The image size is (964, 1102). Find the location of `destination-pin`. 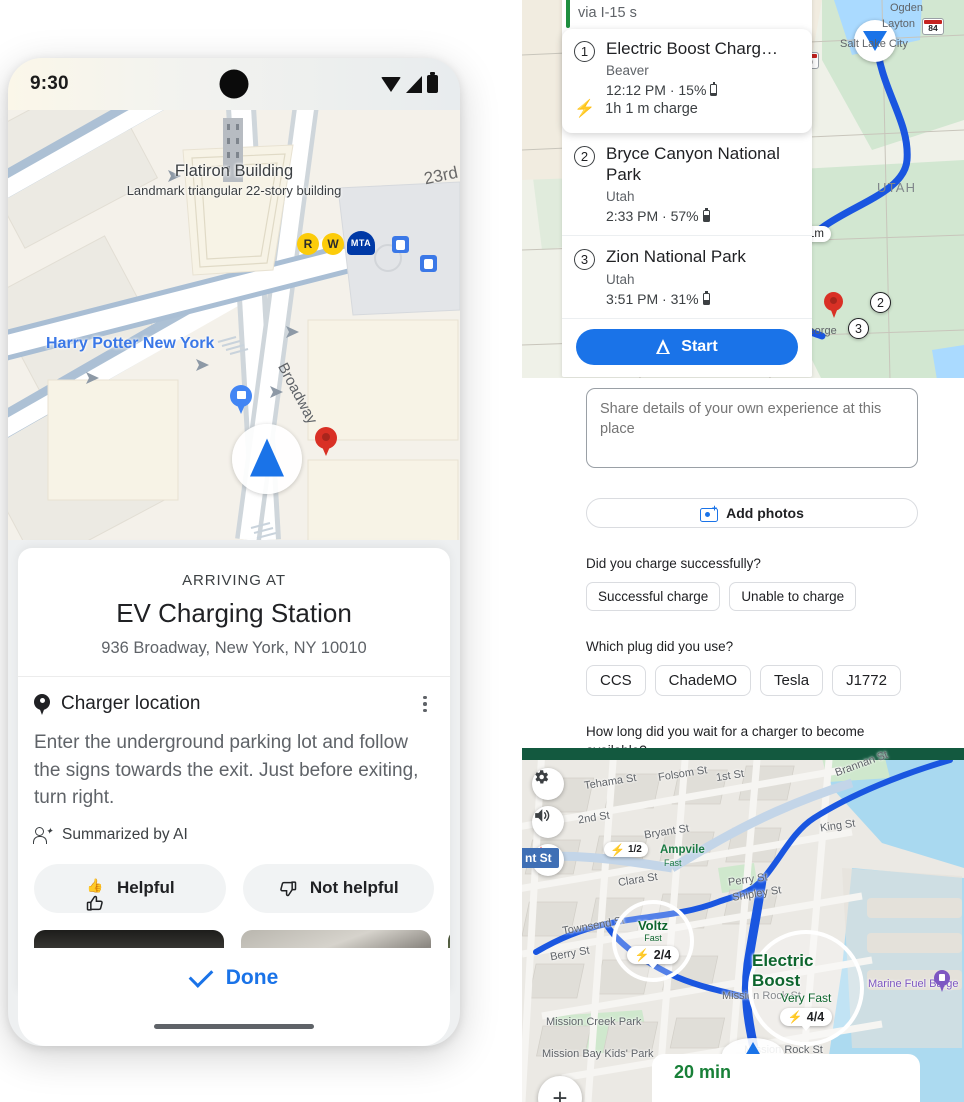

destination-pin is located at coordinates (833, 305).